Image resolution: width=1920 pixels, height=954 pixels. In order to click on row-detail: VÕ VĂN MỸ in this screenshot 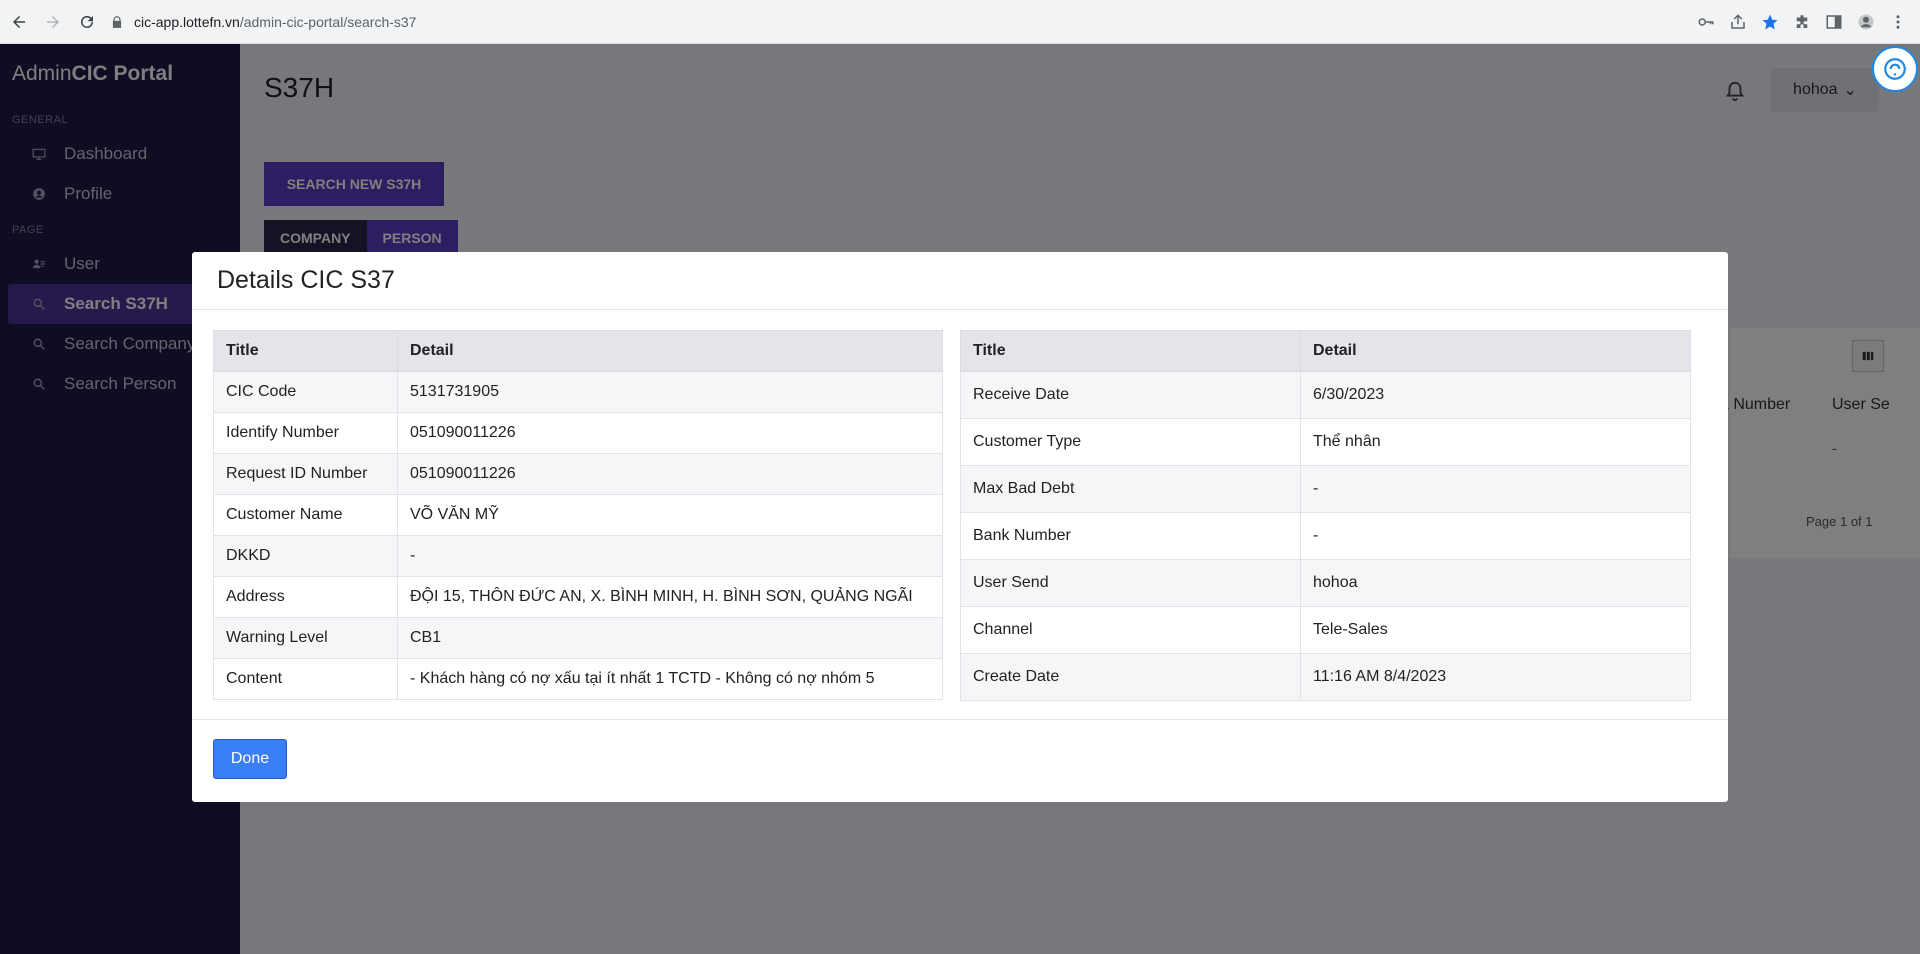, I will do `click(670, 515)`.